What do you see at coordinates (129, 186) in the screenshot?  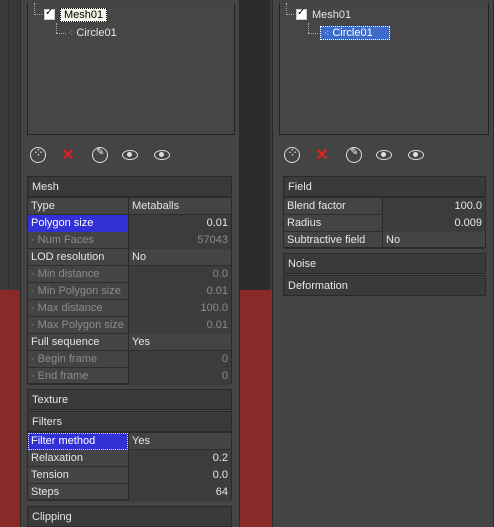 I see `mesh-section-header: Mesh` at bounding box center [129, 186].